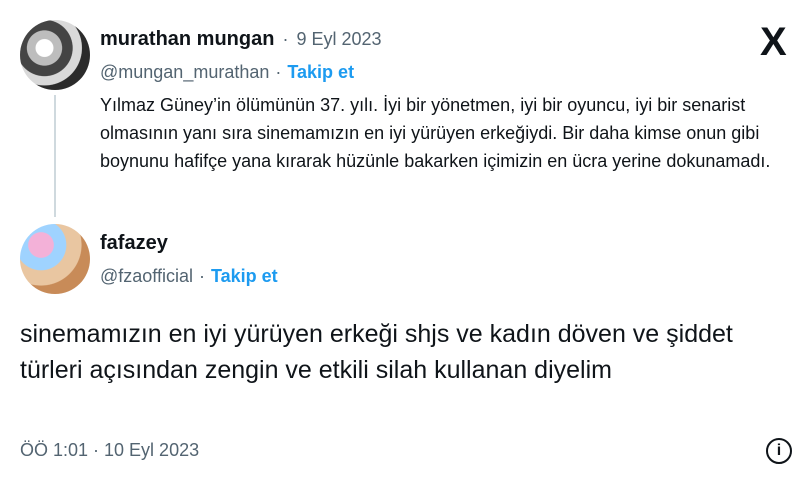  Describe the element at coordinates (779, 451) in the screenshot. I see `info-icon: i` at that location.